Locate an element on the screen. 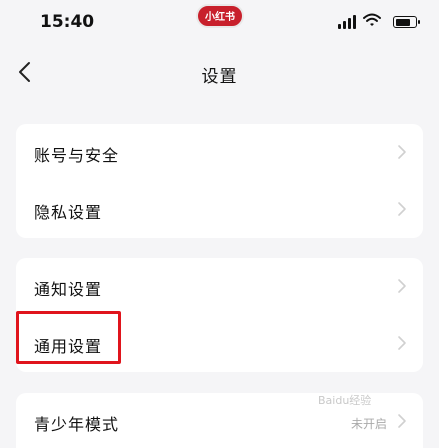 The height and width of the screenshot is (448, 439). settings-item-label: 隐私设置 is located at coordinates (68, 212).